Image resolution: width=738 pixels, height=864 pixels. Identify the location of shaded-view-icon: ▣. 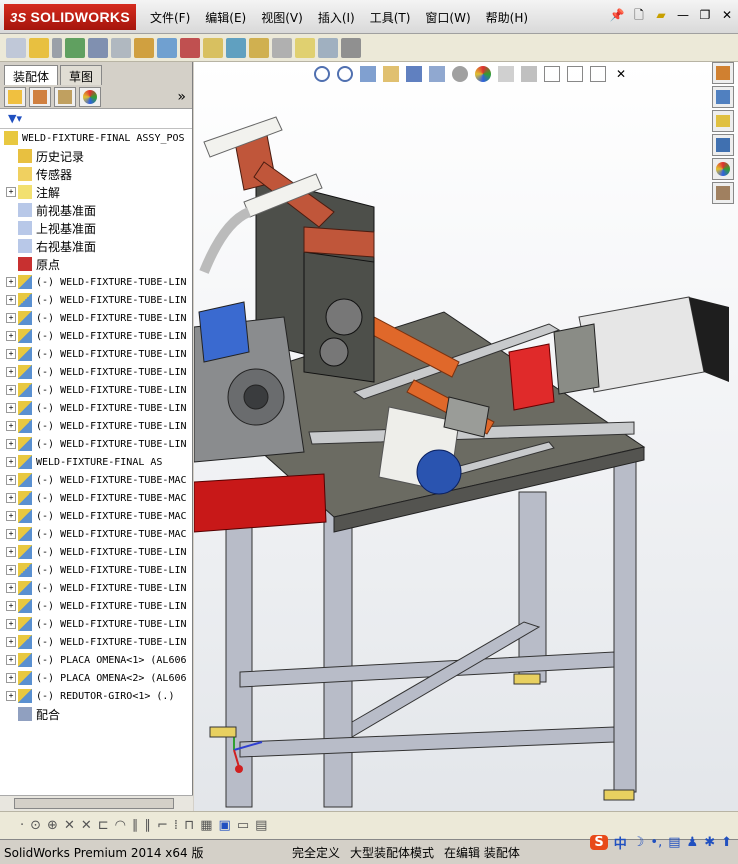
(225, 825).